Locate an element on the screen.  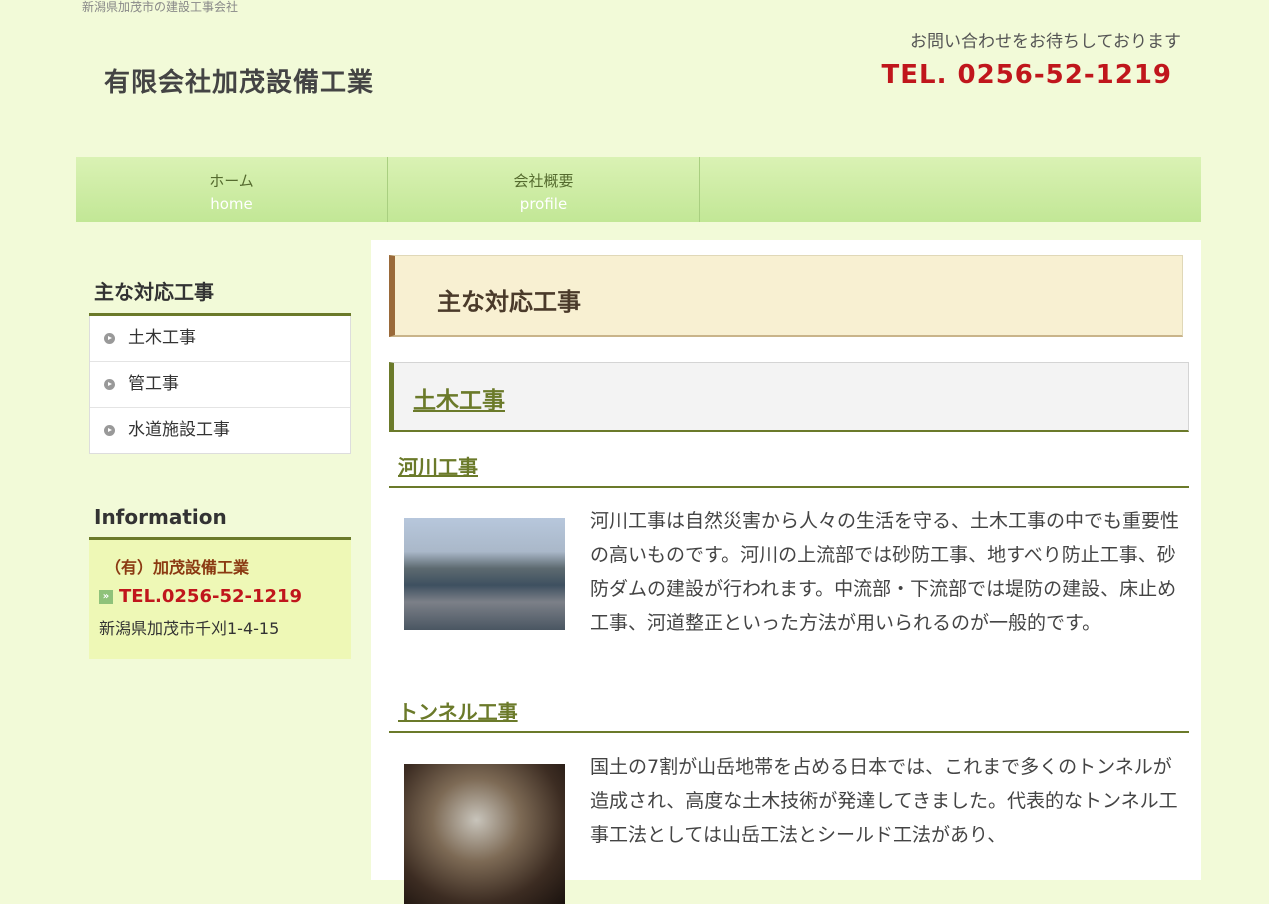
nav-item-profile: 会社概要 profile is located at coordinates (544, 189).